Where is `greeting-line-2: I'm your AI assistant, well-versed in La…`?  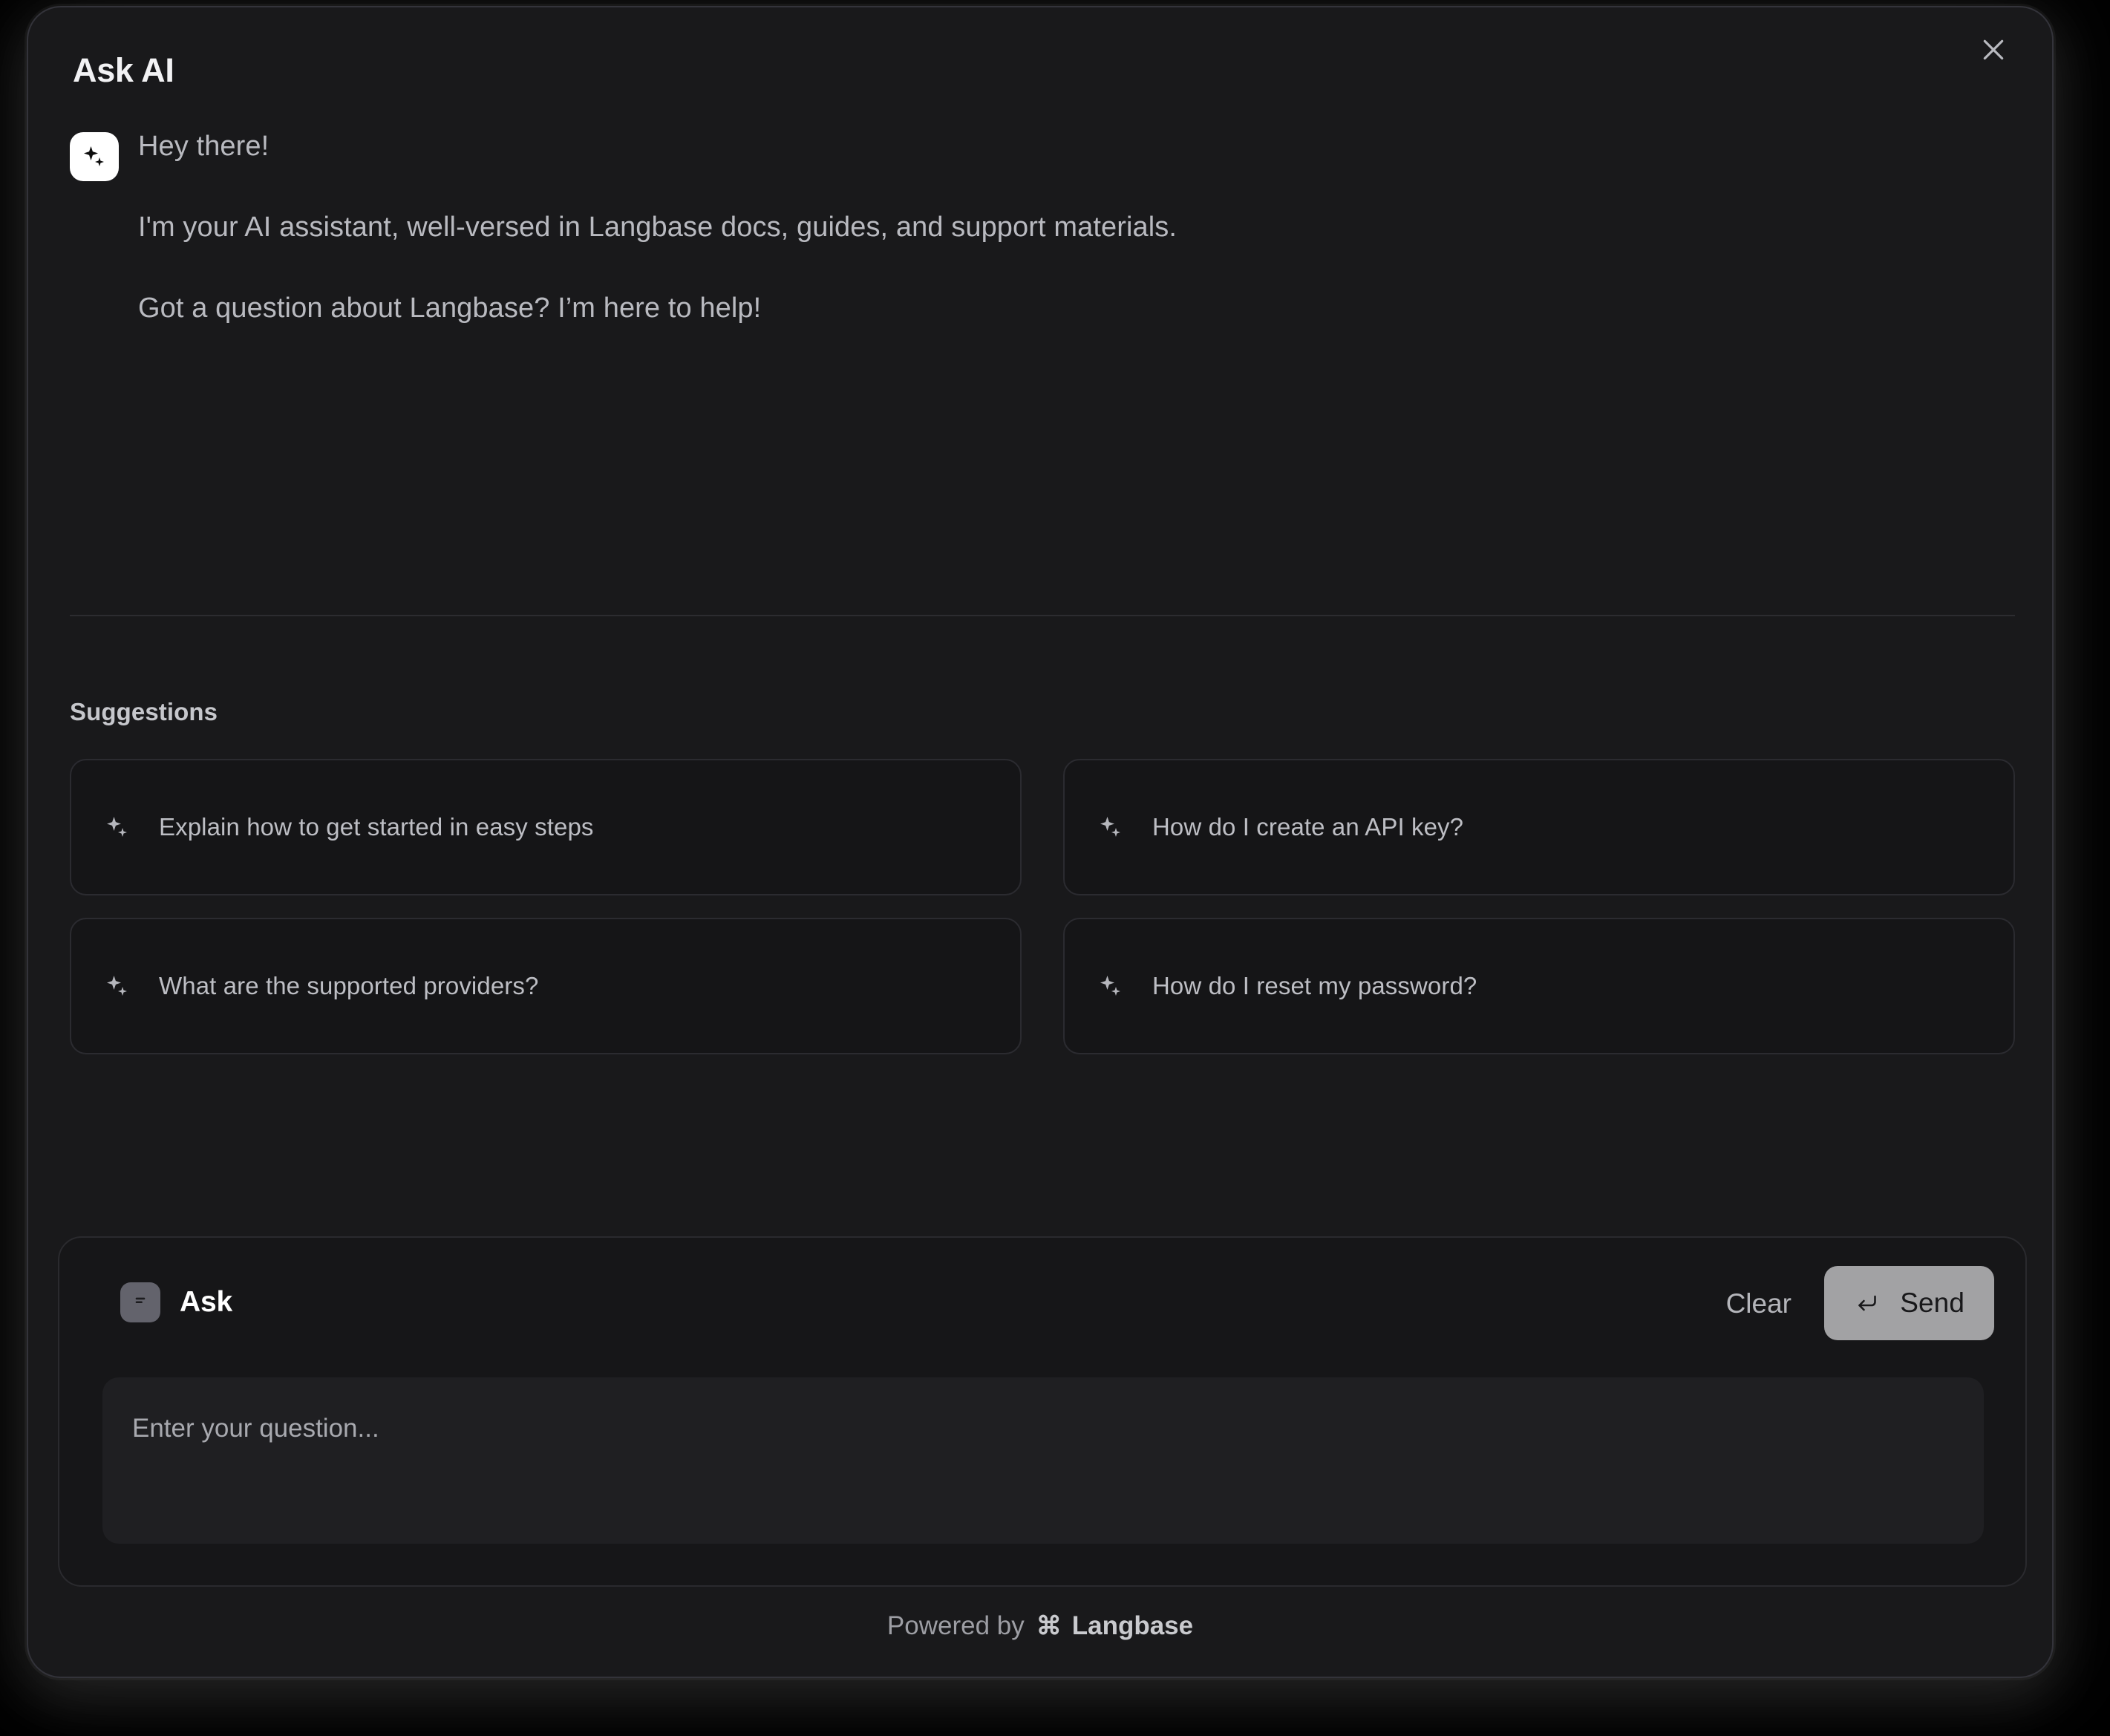
greeting-line-2: I'm your AI assistant, well-versed in La… is located at coordinates (658, 228).